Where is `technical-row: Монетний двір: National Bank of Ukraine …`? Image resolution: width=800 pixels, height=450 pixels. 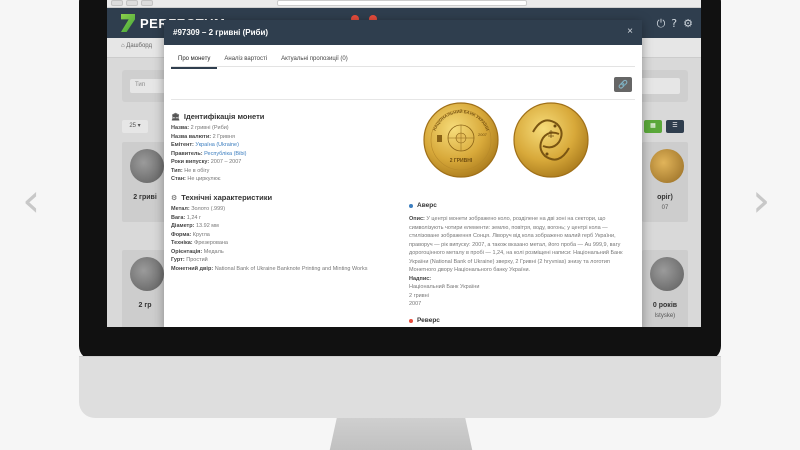
technical-row: Монетний двір: National Bank of Ukraine … is located at coordinates (269, 268).